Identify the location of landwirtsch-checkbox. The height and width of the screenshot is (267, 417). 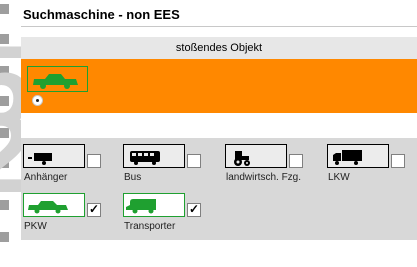
(296, 161).